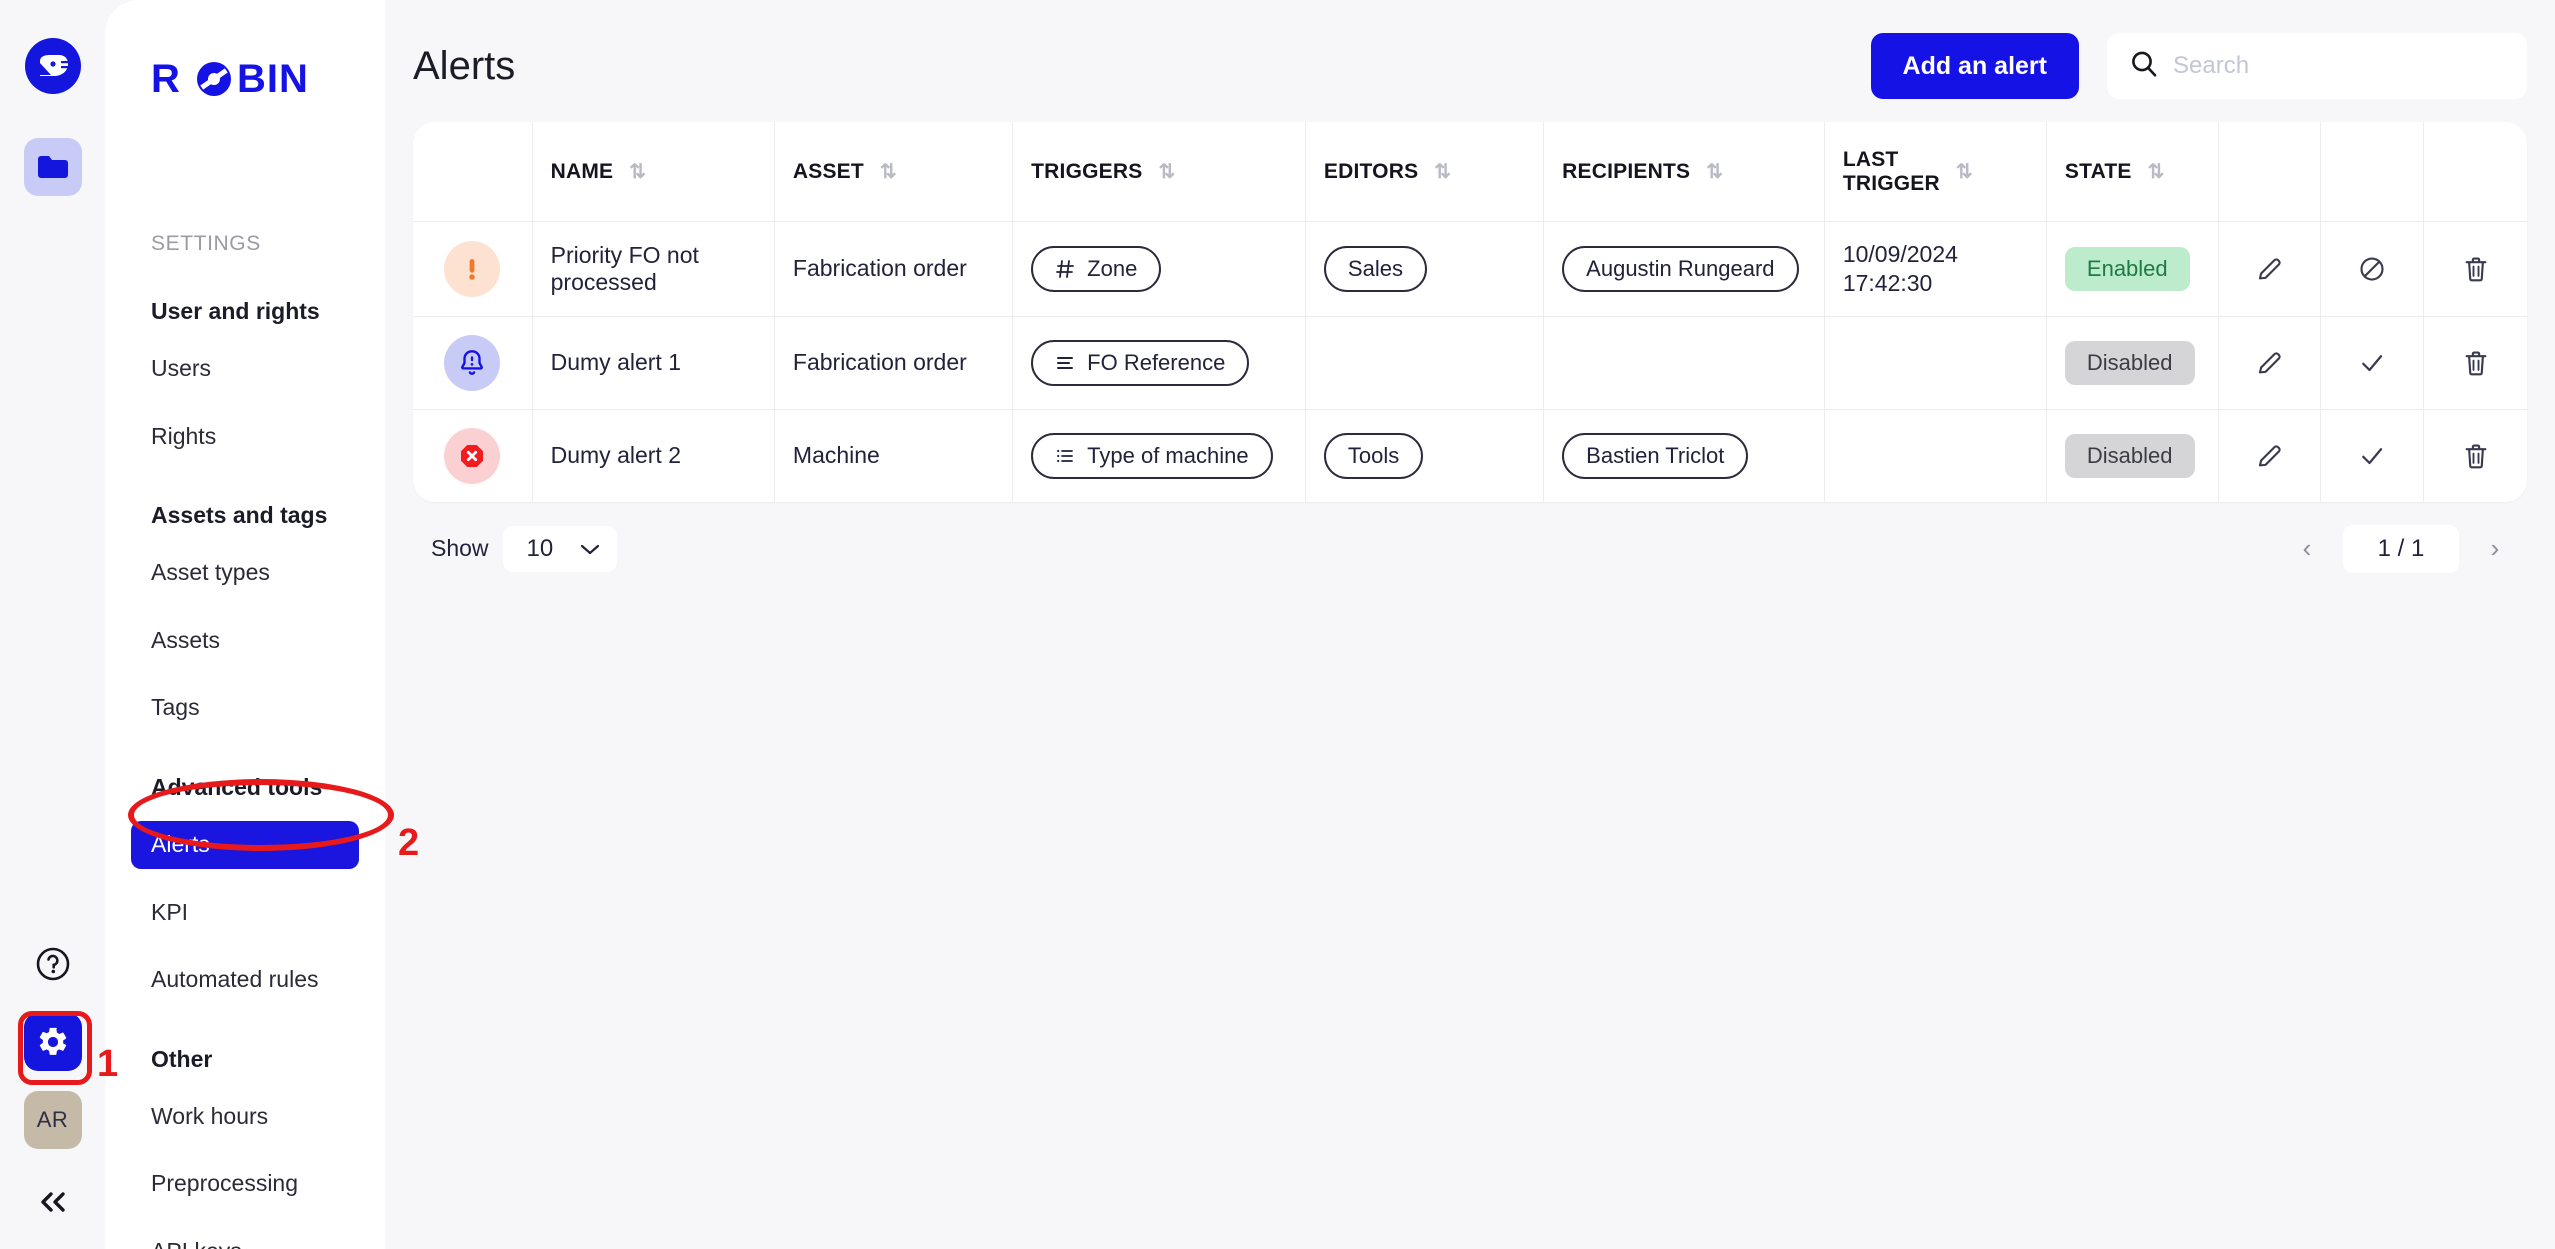 This screenshot has height=1249, width=2555. What do you see at coordinates (1626, 171) in the screenshot?
I see `th-recipients-label: RECIPIENTS` at bounding box center [1626, 171].